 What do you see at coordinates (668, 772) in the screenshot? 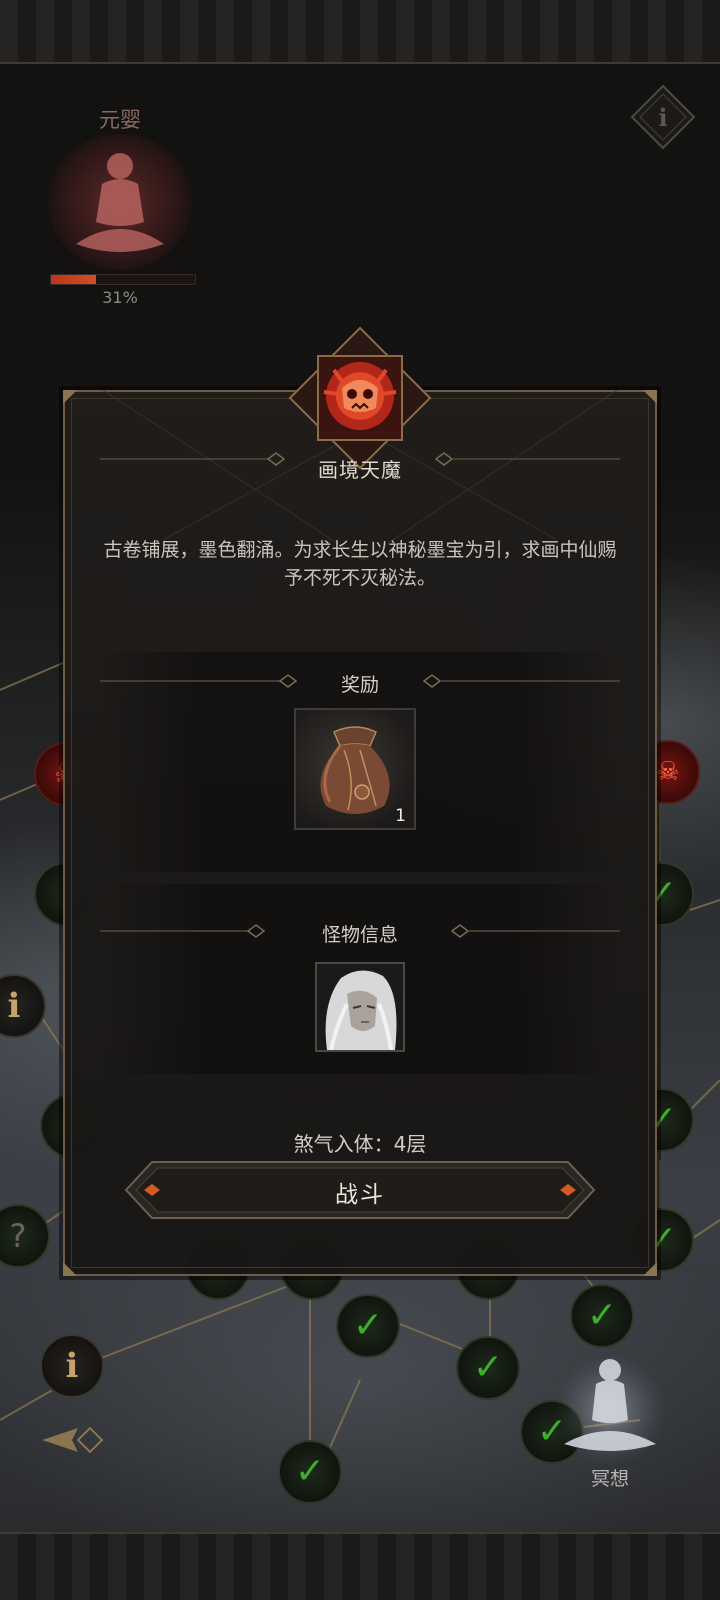
I see `demon-icon: ☠` at bounding box center [668, 772].